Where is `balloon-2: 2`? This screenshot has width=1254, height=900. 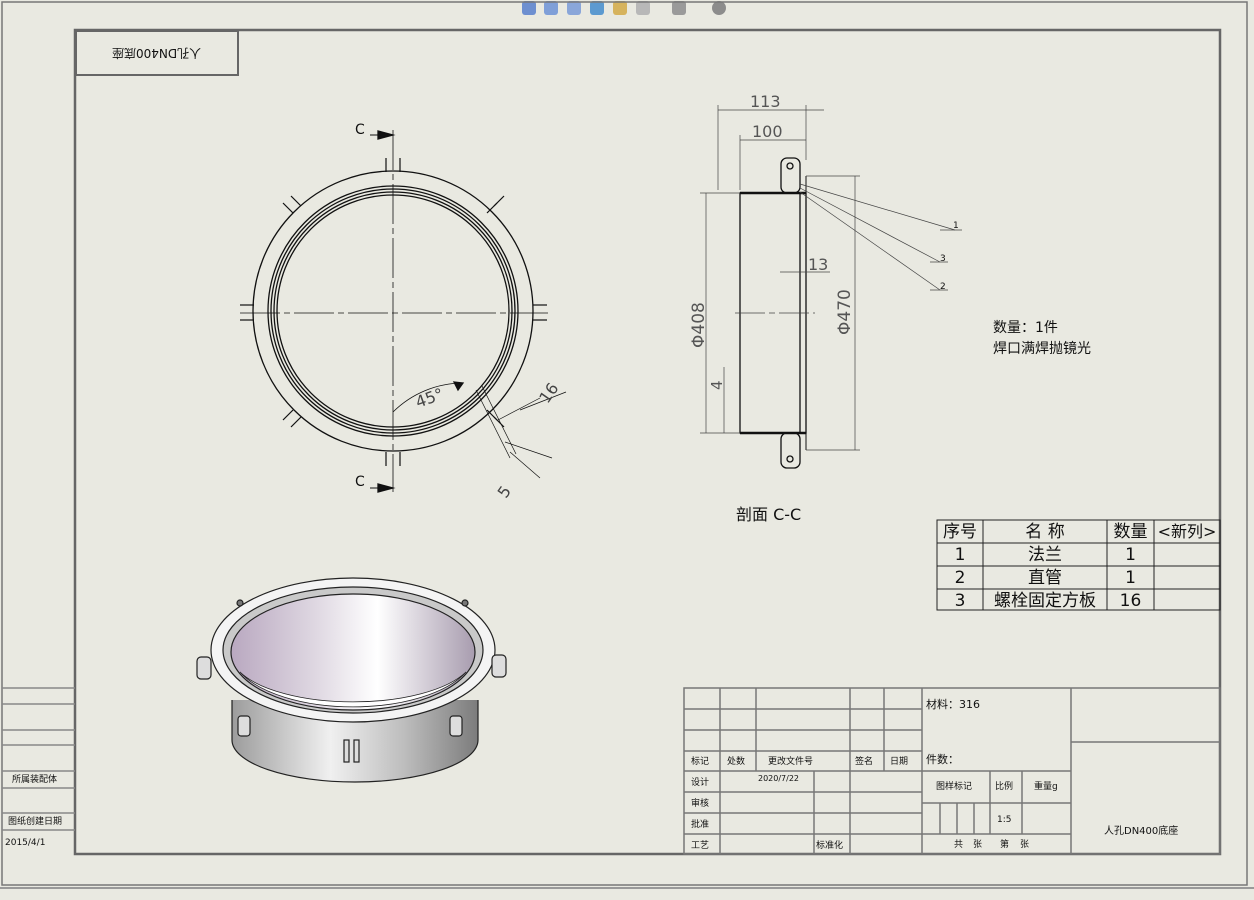 balloon-2: 2 is located at coordinates (943, 287).